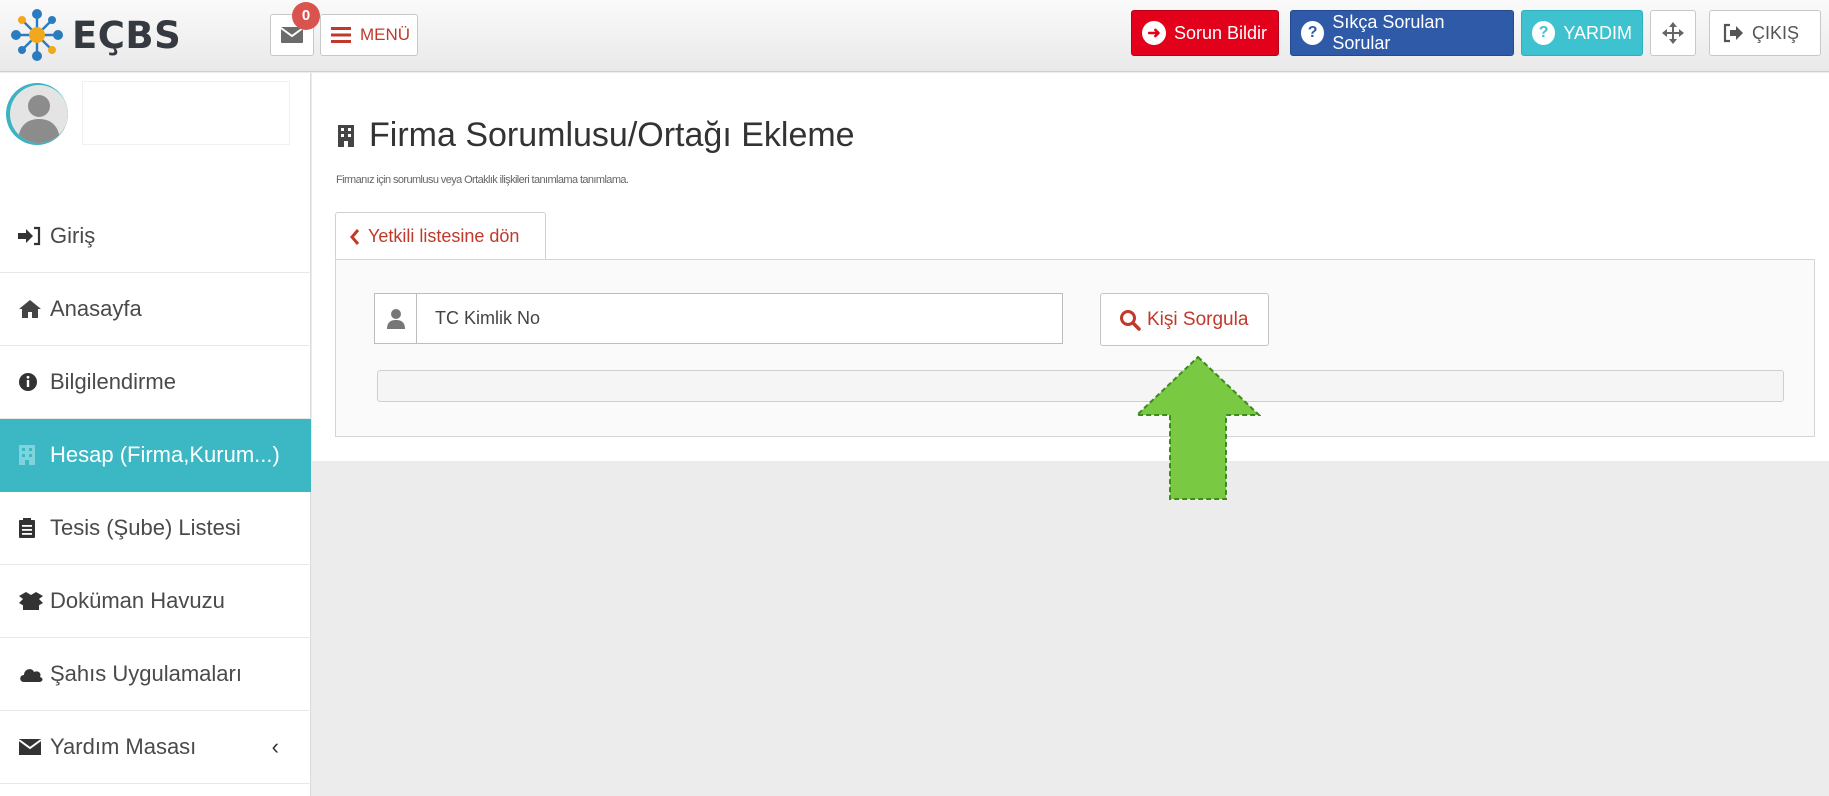 The width and height of the screenshot is (1829, 796). What do you see at coordinates (155, 309) in the screenshot?
I see `sidebar-item-anasayfa: Anasayfa` at bounding box center [155, 309].